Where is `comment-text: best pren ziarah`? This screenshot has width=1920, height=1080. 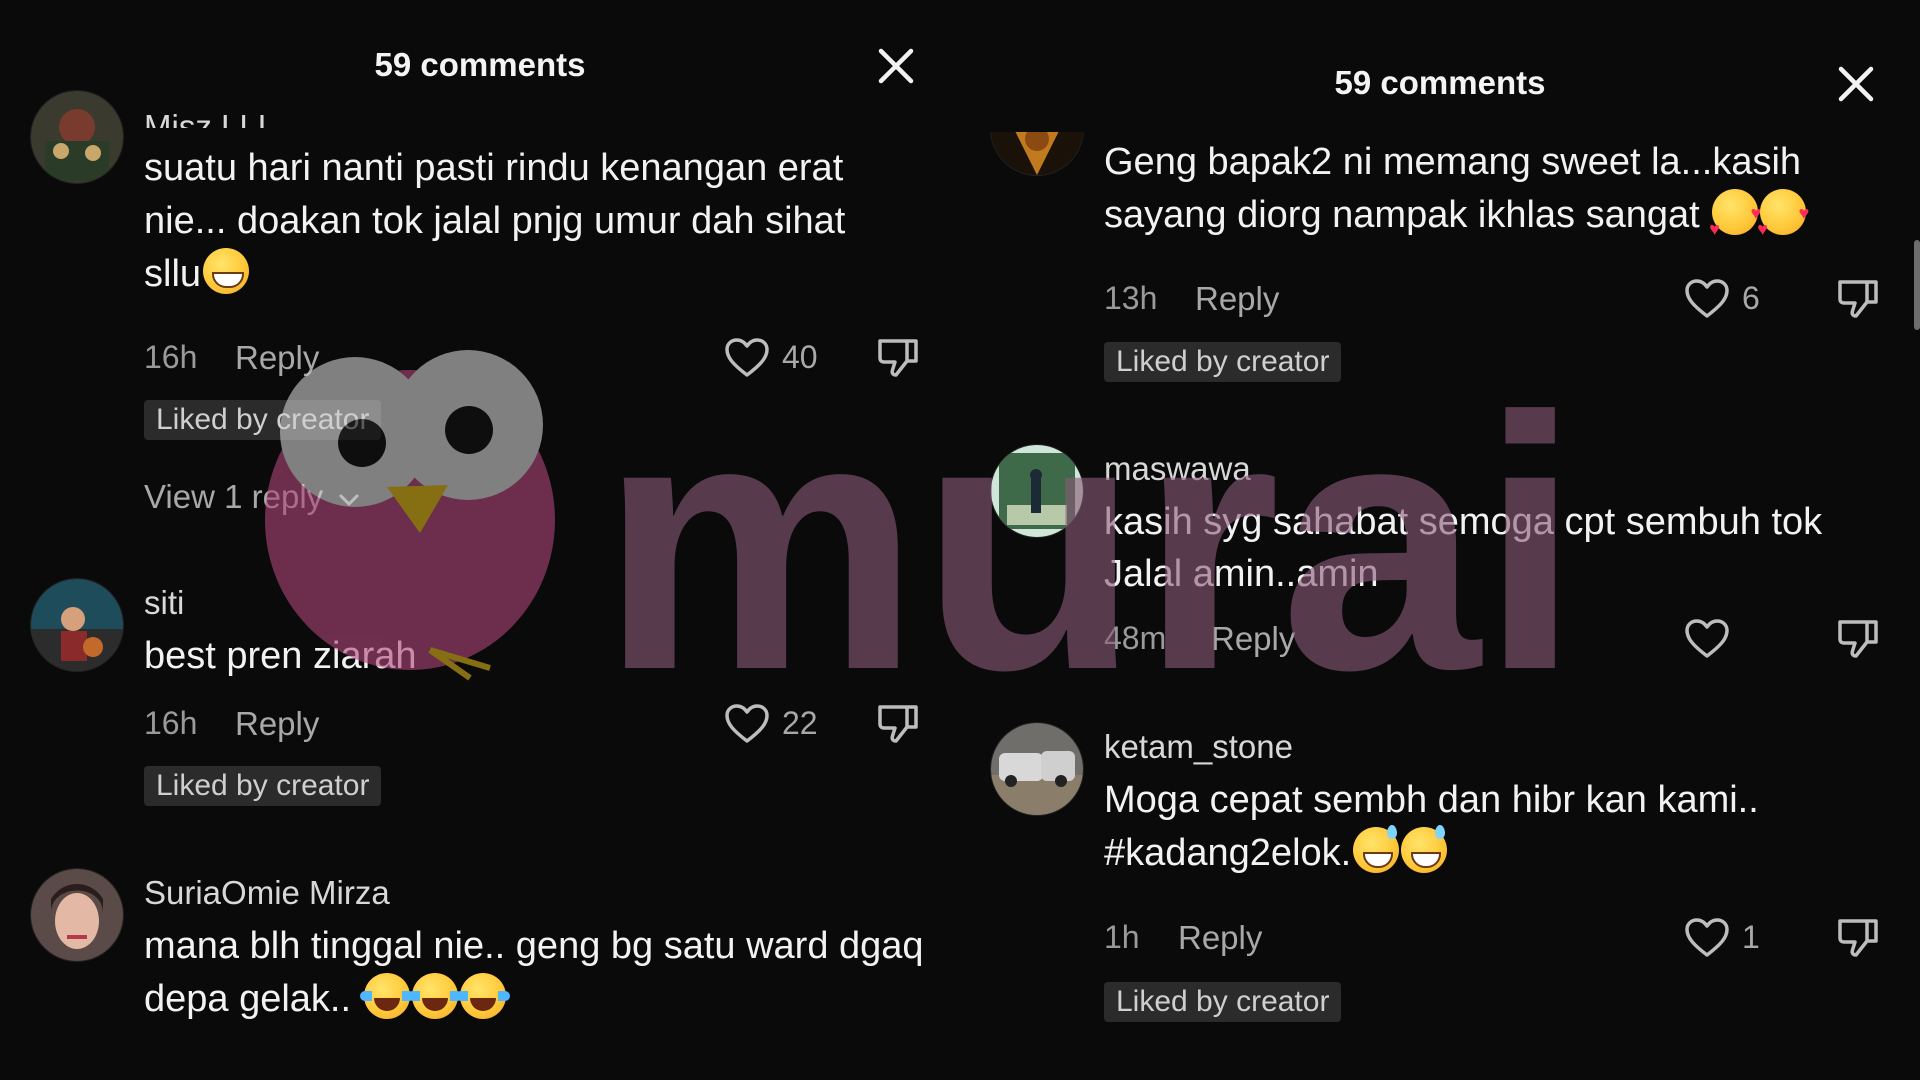 comment-text: best pren ziarah is located at coordinates (280, 656).